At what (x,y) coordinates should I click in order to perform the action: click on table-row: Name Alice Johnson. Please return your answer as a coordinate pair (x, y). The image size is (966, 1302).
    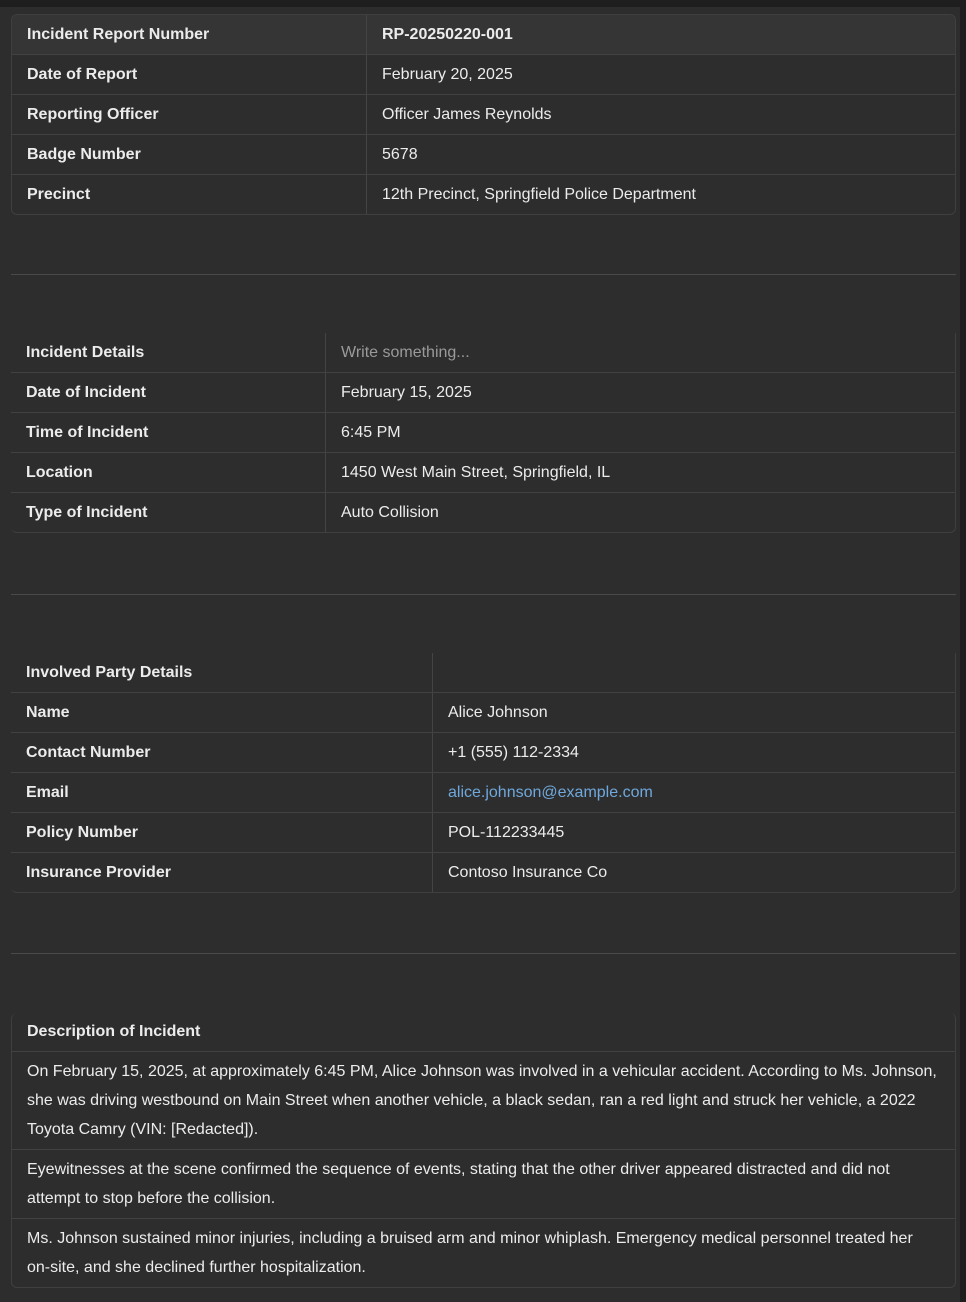
    Looking at the image, I should click on (483, 713).